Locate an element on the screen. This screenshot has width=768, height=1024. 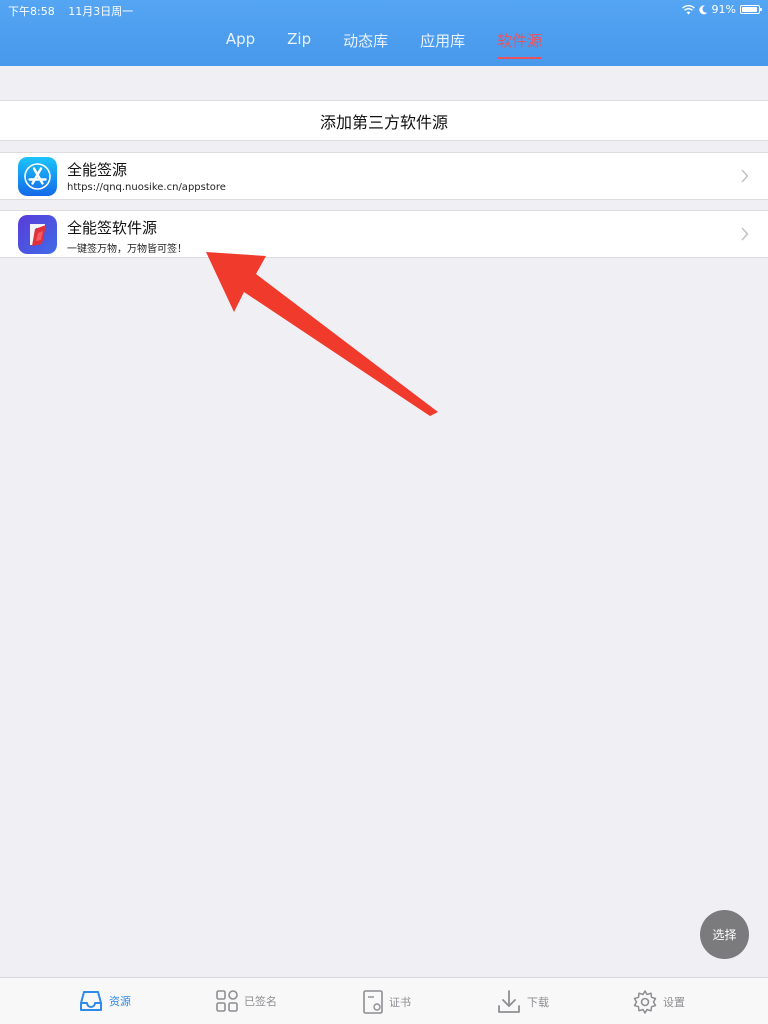
bottom-tab-certificates: 证书 is located at coordinates (386, 1002).